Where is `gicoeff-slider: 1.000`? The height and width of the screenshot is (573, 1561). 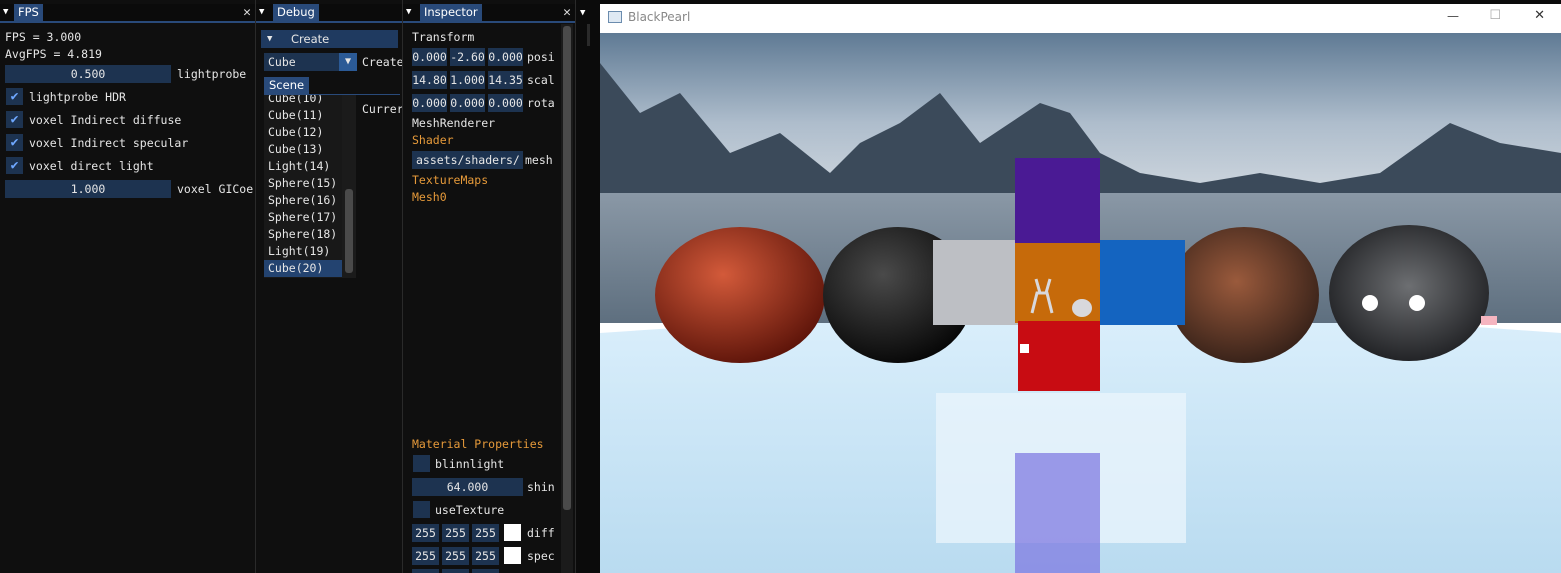 gicoeff-slider: 1.000 is located at coordinates (88, 189).